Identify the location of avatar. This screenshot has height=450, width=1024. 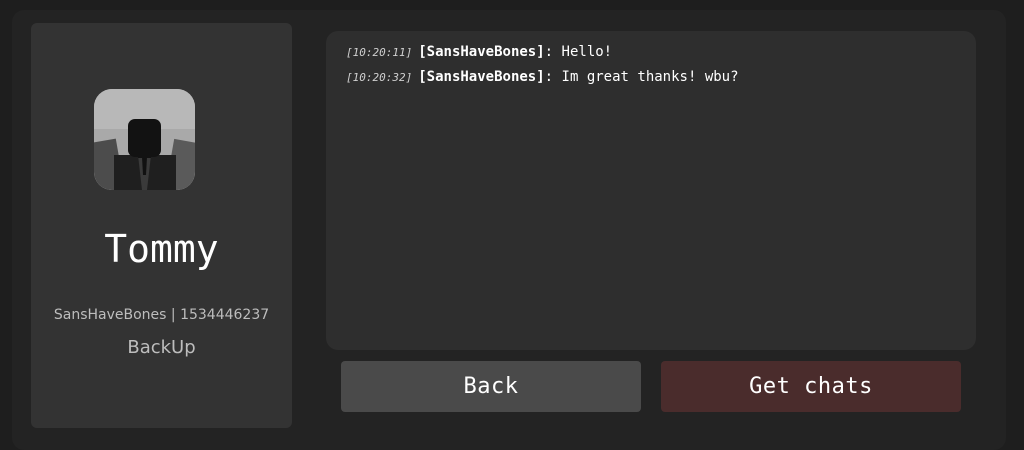
(144, 139).